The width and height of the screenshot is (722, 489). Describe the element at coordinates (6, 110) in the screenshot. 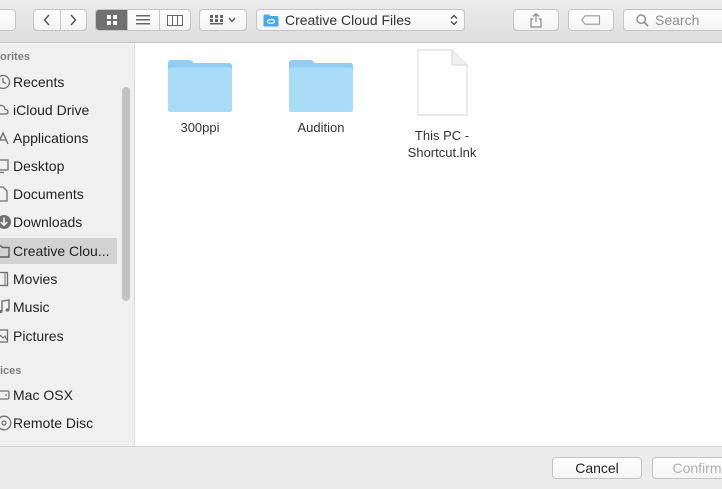

I see `cloud-icon` at that location.